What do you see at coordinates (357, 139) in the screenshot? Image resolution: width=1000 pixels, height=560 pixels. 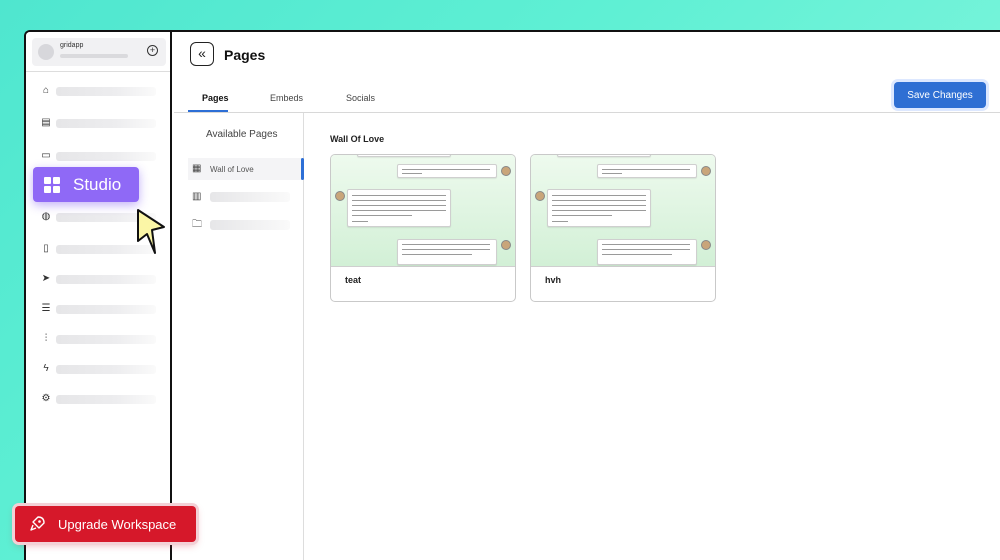 I see `section-title: Wall Of Love` at bounding box center [357, 139].